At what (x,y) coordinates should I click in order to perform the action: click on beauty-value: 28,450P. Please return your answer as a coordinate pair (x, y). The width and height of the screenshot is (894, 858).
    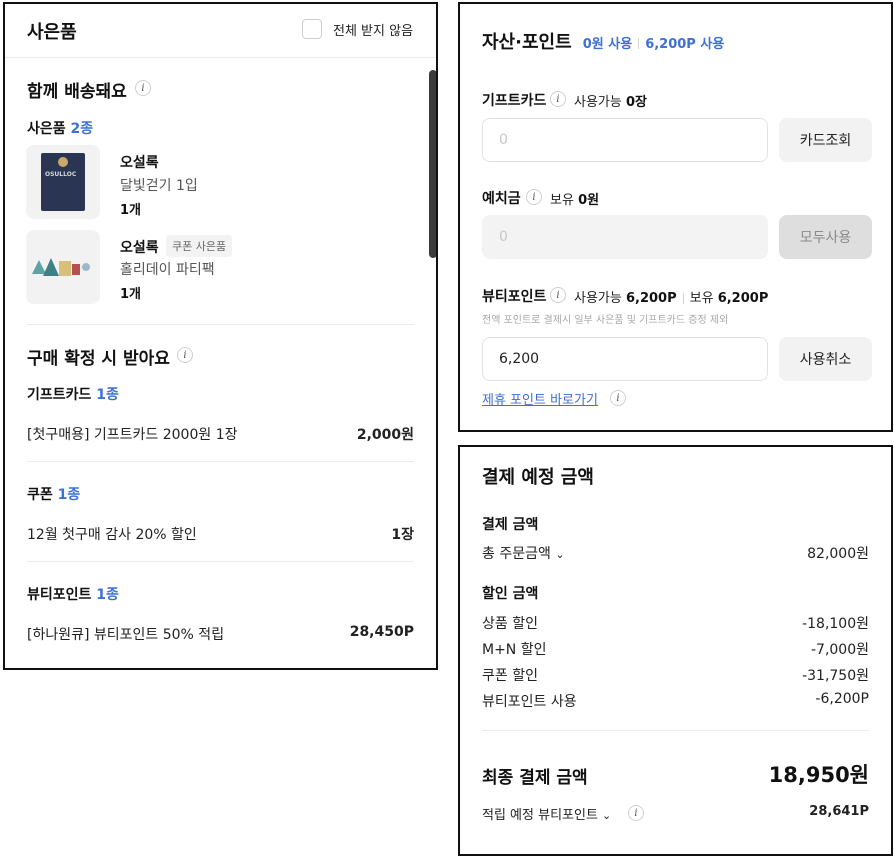
    Looking at the image, I should click on (381, 632).